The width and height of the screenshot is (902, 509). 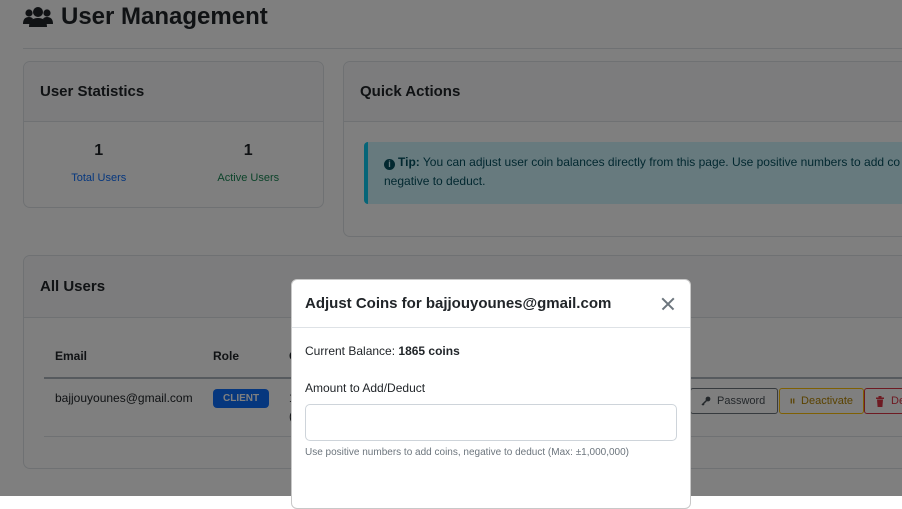 What do you see at coordinates (365, 388) in the screenshot?
I see `amount-label: Amount to Add/Deduct` at bounding box center [365, 388].